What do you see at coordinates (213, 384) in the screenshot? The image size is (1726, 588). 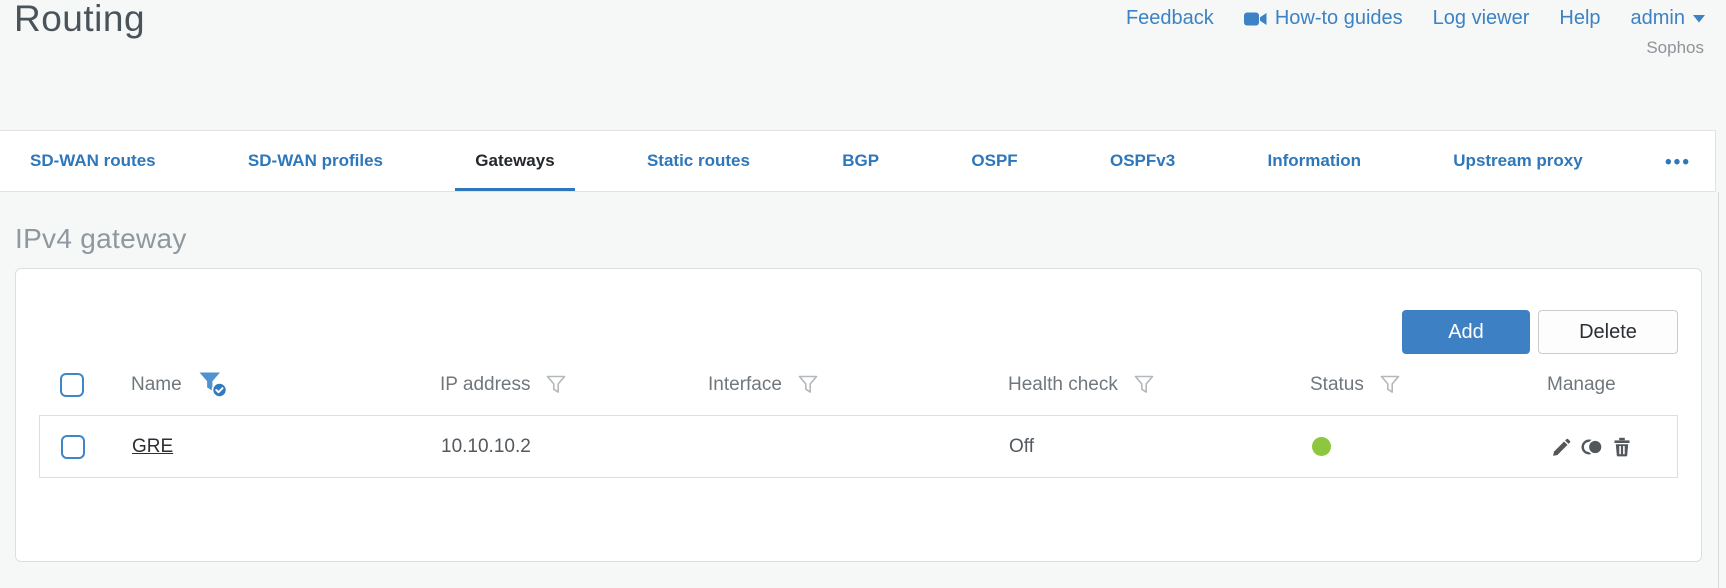 I see `filter-active-icon` at bounding box center [213, 384].